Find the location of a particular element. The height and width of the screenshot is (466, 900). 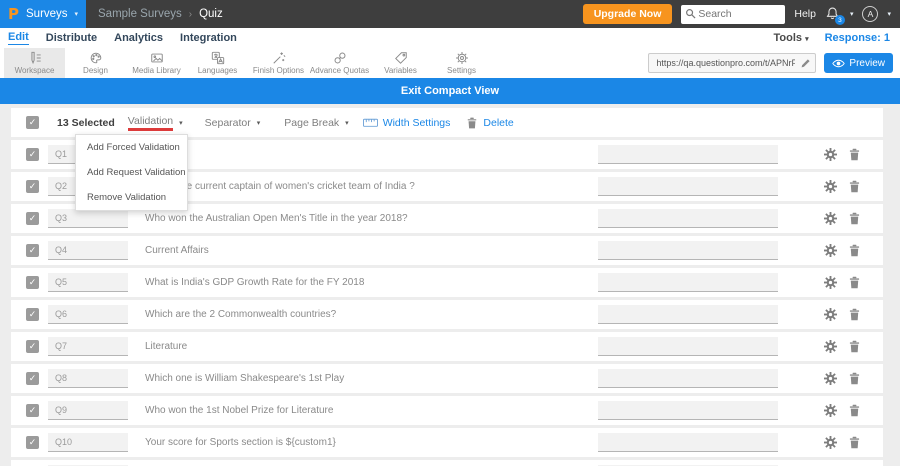

help-link: Help is located at coordinates (805, 14).